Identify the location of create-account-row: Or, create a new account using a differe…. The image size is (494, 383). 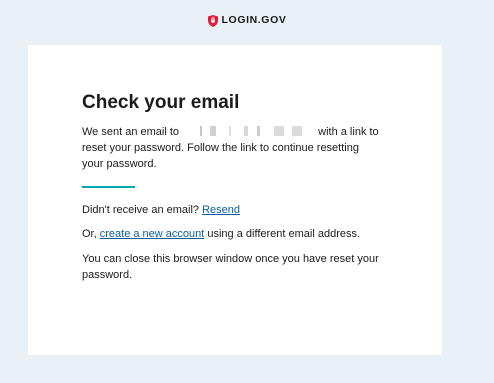
(235, 234).